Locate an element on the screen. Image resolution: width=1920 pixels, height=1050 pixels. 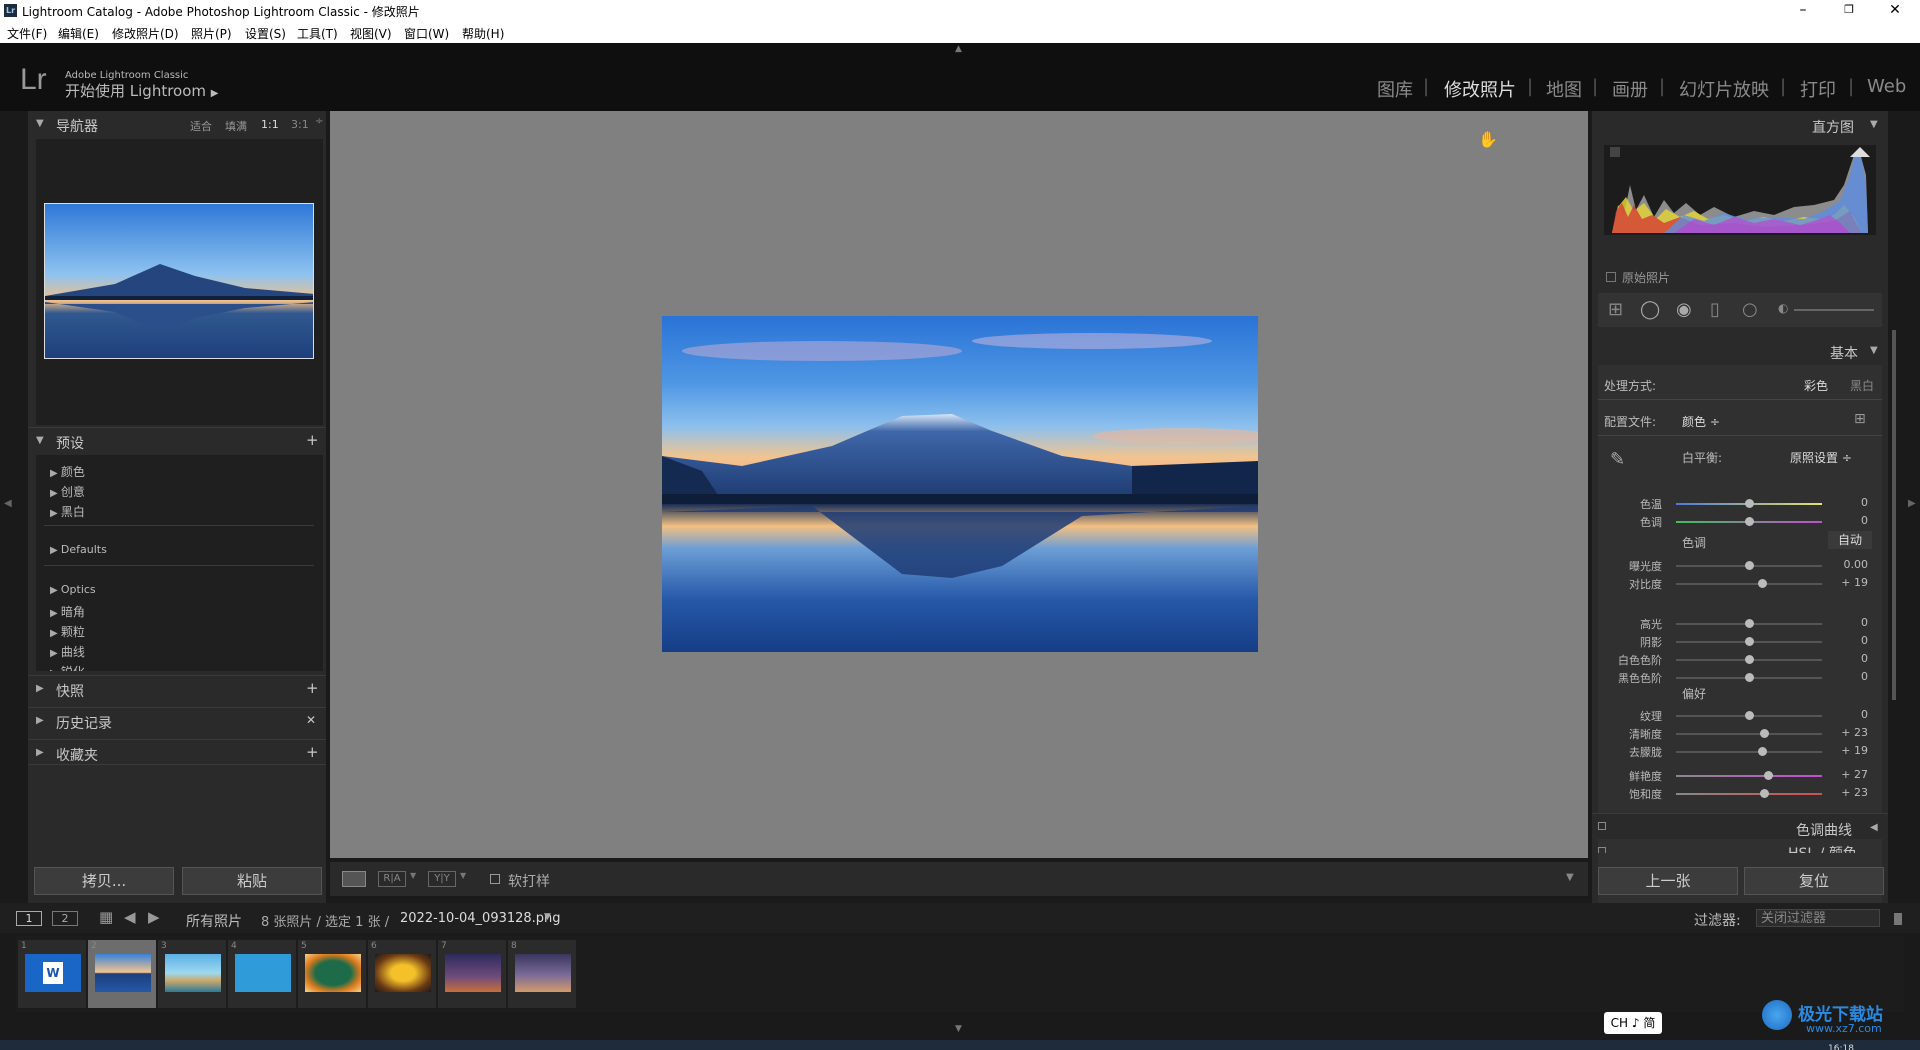
filter-select: 关闭过滤器 is located at coordinates (1818, 918).